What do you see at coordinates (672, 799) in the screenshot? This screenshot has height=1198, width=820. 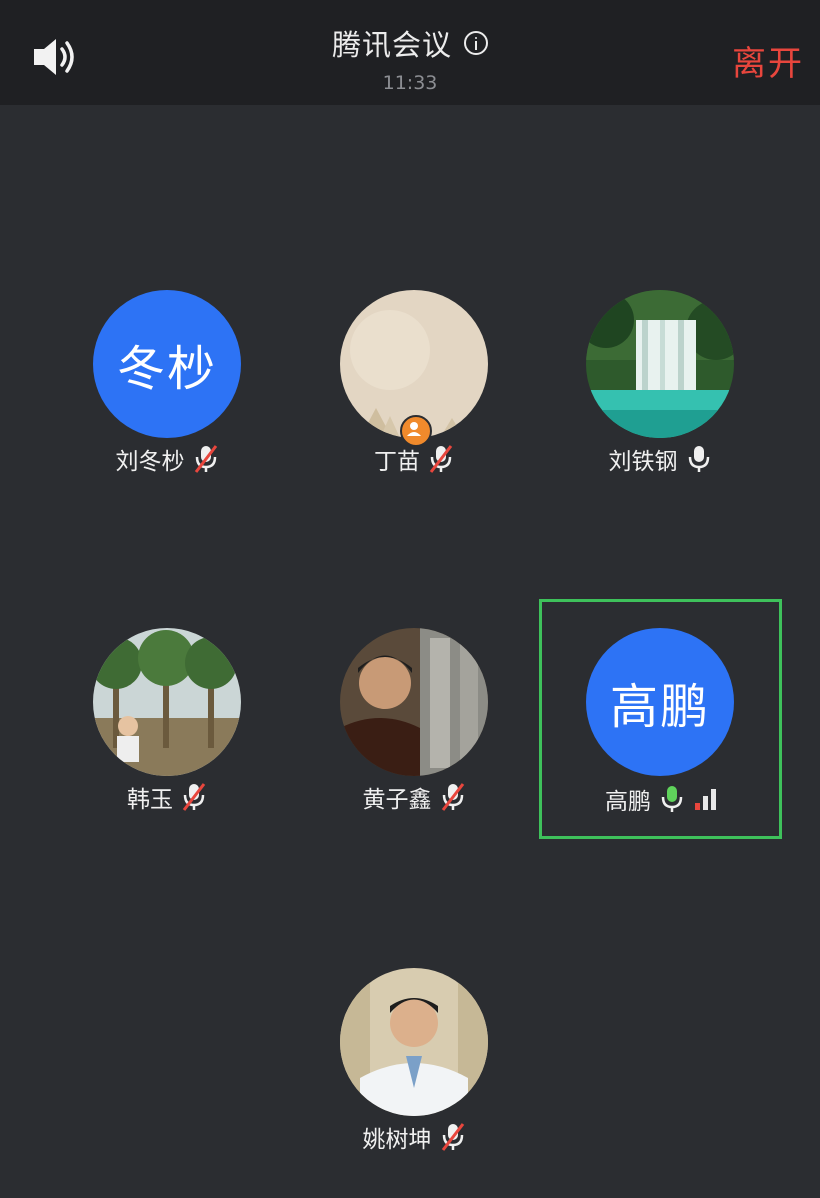 I see `mic-speaking-icon` at bounding box center [672, 799].